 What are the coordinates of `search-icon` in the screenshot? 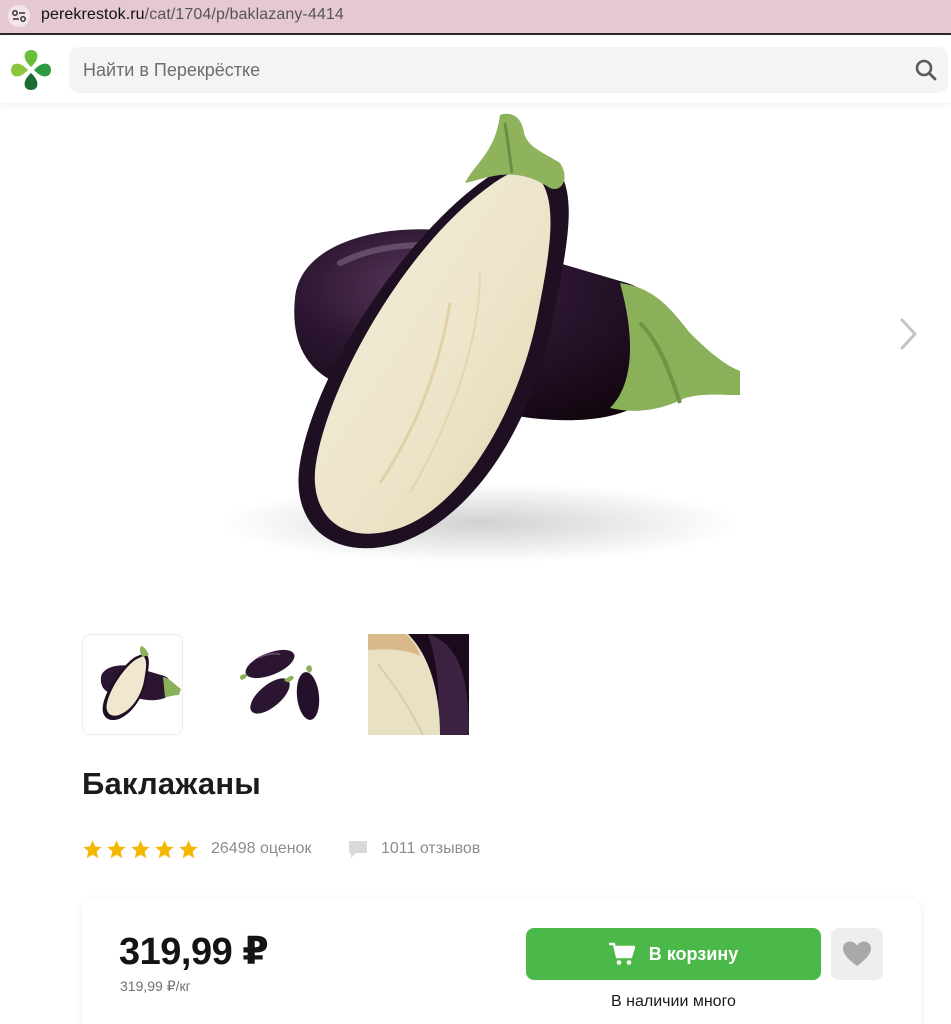 It's located at (926, 70).